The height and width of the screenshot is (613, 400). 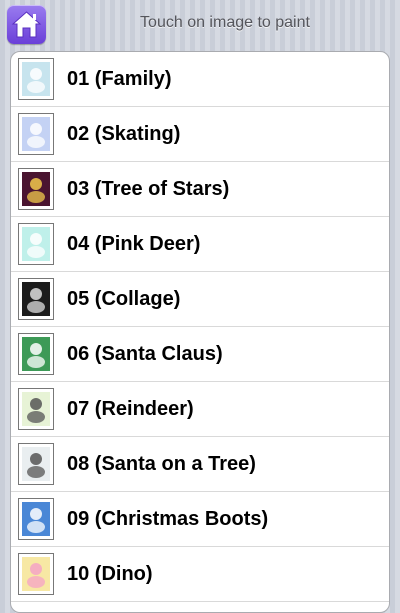 I want to click on list-item: 10 (Dino), so click(x=200, y=574).